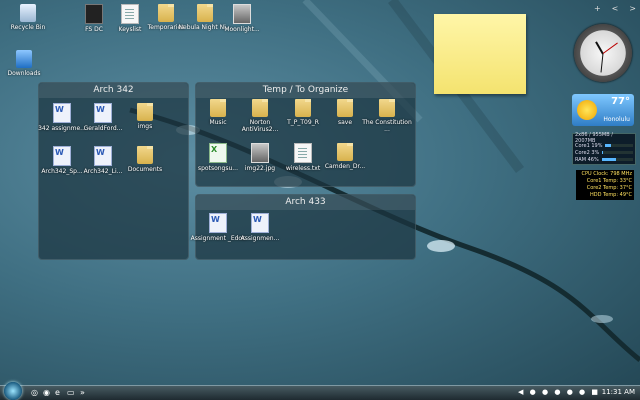 The width and height of the screenshot is (640, 400). I want to click on sidebar-controls: + < >, so click(615, 10).